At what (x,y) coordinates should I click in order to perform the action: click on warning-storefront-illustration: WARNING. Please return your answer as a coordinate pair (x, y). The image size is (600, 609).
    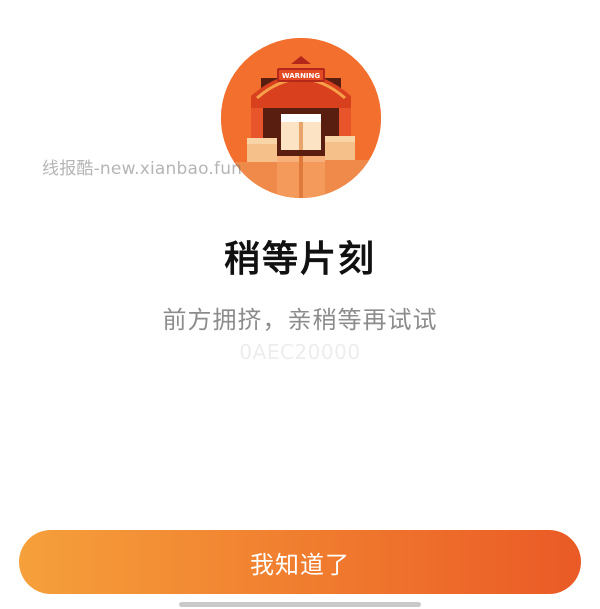
    Looking at the image, I should click on (301, 118).